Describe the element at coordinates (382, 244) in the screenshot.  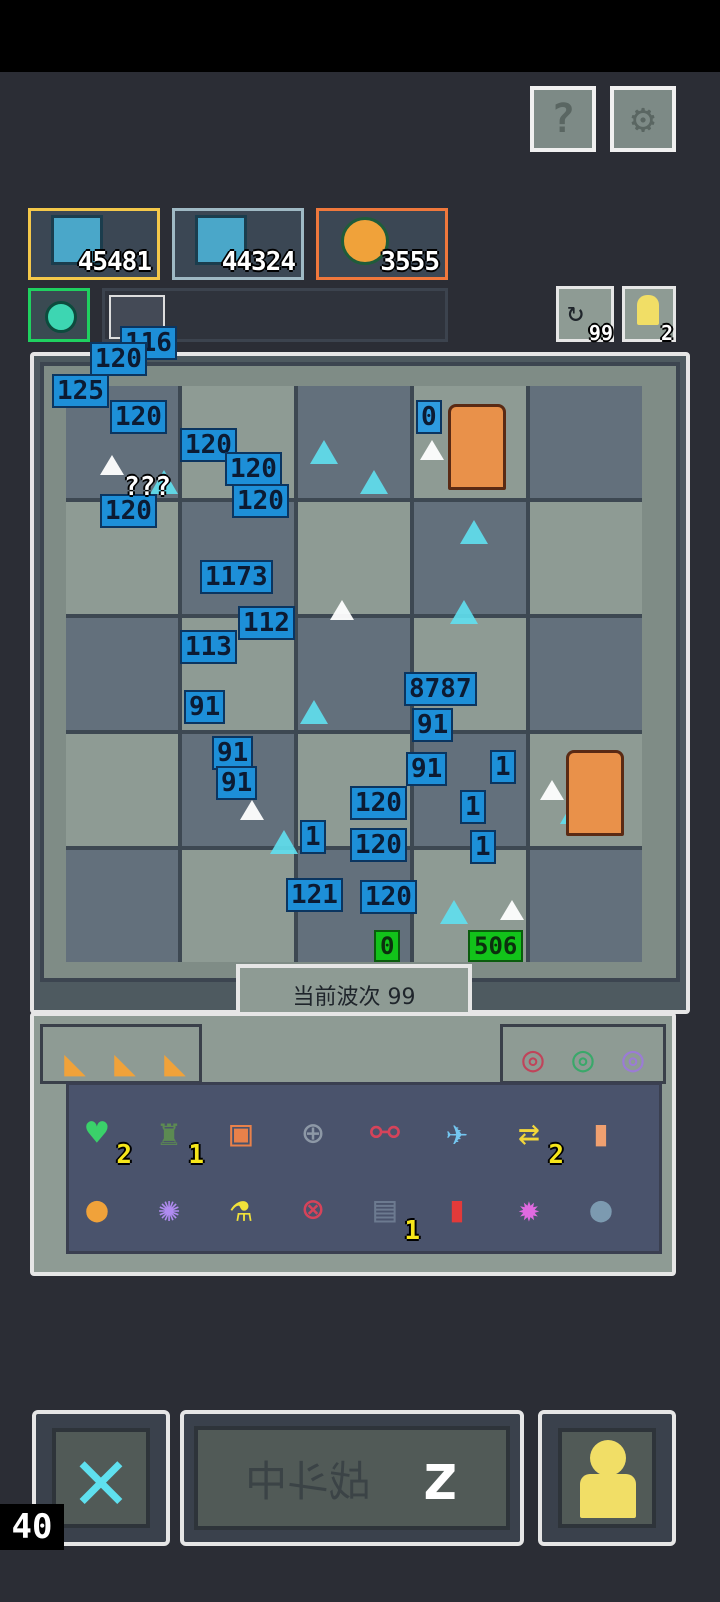
I see `resource-fruit: 3555` at that location.